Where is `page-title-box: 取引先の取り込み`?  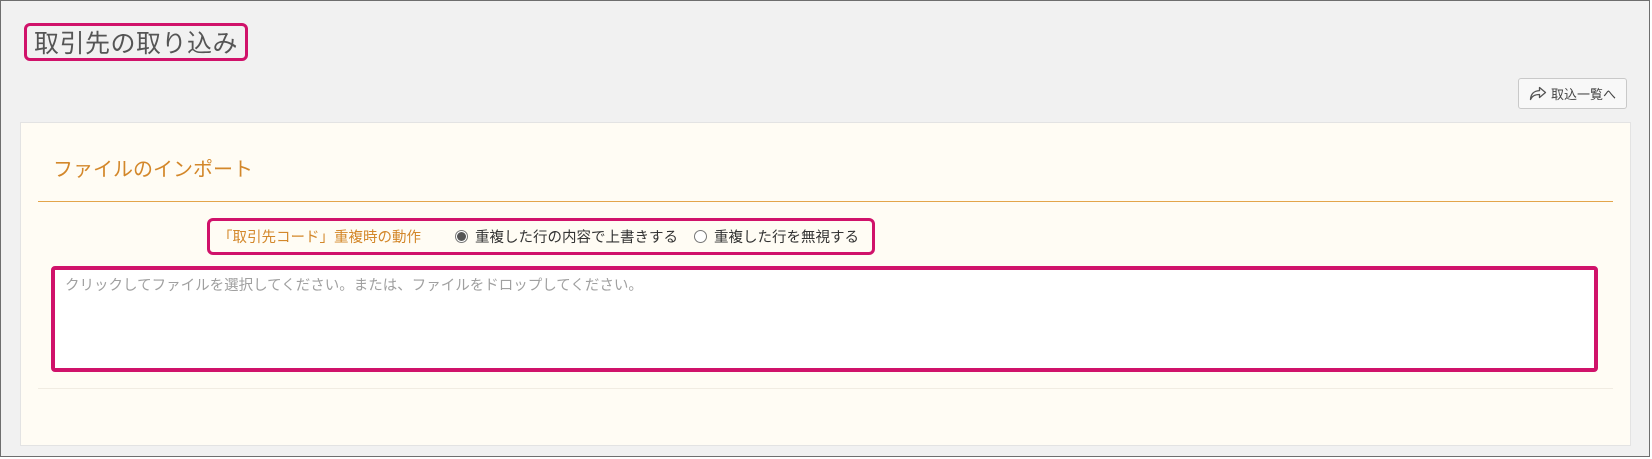 page-title-box: 取引先の取り込み is located at coordinates (136, 42).